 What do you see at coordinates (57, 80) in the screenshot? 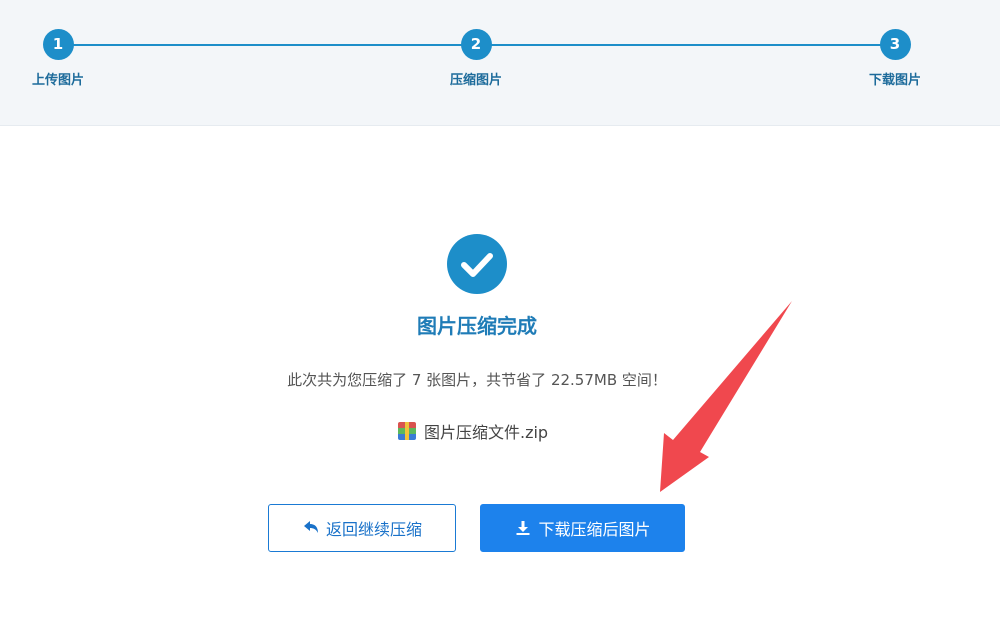
I see `step-label: 上传图片` at bounding box center [57, 80].